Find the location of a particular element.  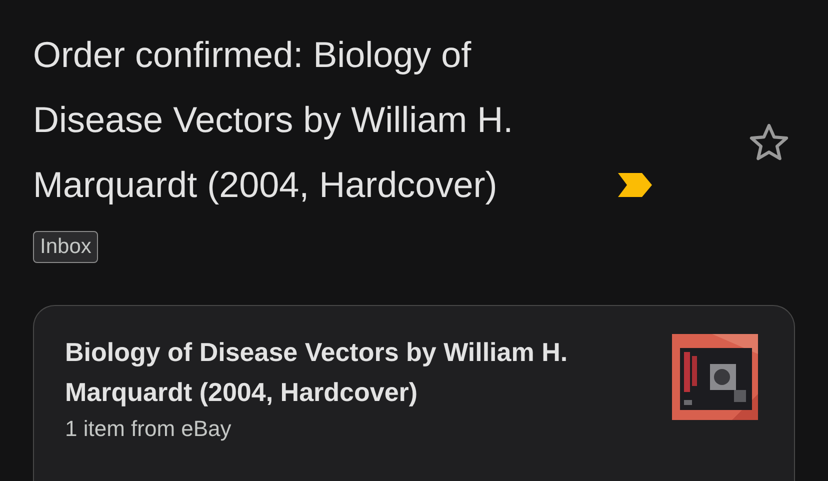

item-title: Biology of Disease Vectors by William H. Marquardt (2004, Hardcover) is located at coordinates (317, 372).